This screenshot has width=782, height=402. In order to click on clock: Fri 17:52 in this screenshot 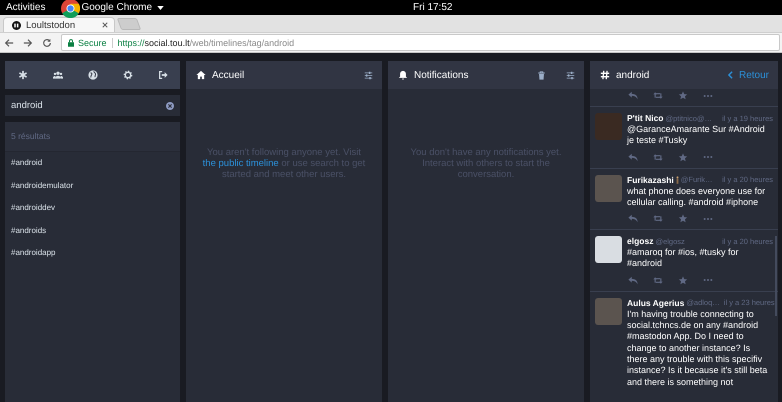, I will do `click(432, 7)`.